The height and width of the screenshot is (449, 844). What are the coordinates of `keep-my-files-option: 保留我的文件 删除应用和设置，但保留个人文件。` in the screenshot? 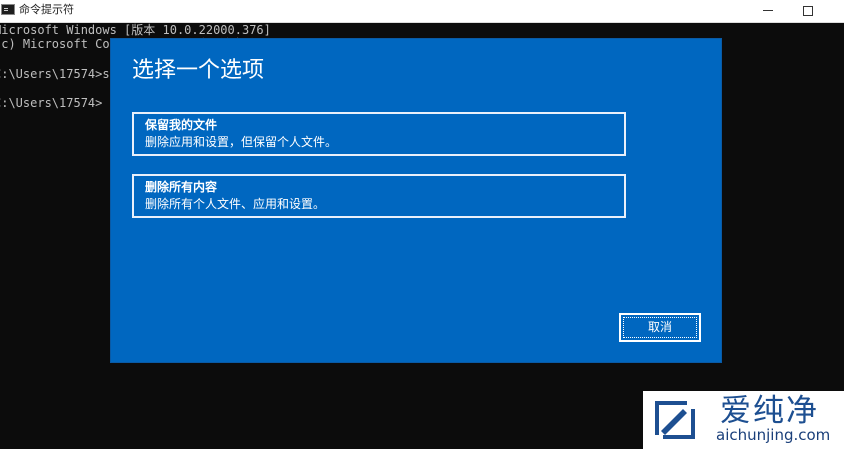 It's located at (379, 134).